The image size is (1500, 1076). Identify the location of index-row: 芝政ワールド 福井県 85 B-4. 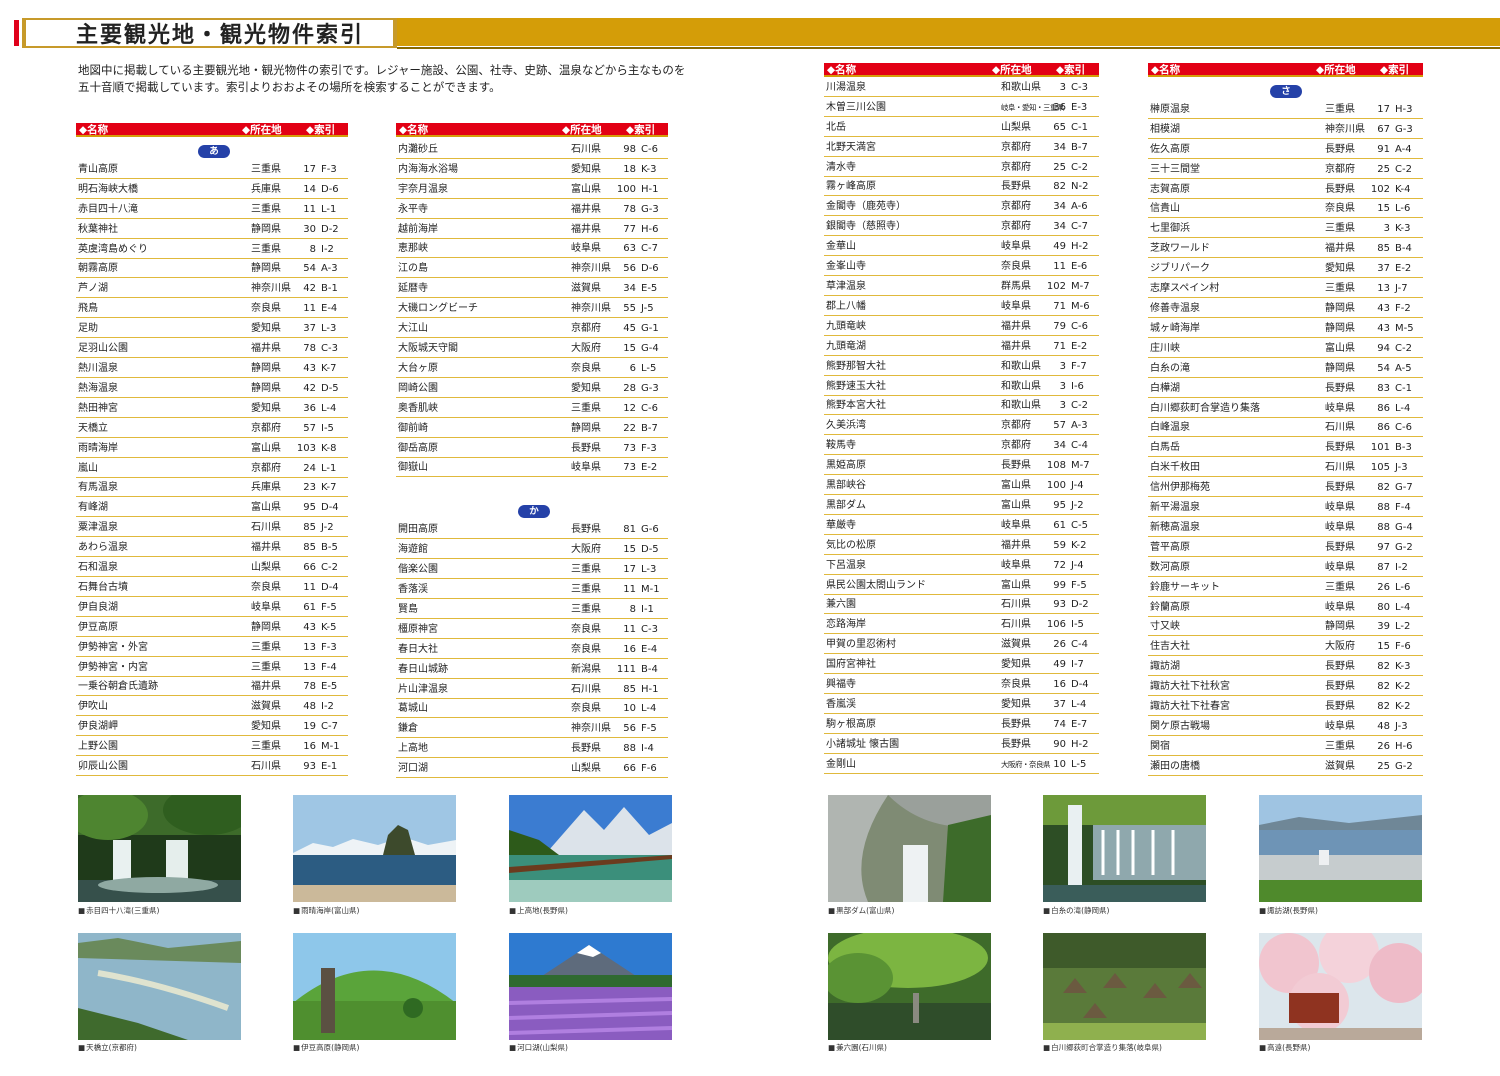
(1285, 248).